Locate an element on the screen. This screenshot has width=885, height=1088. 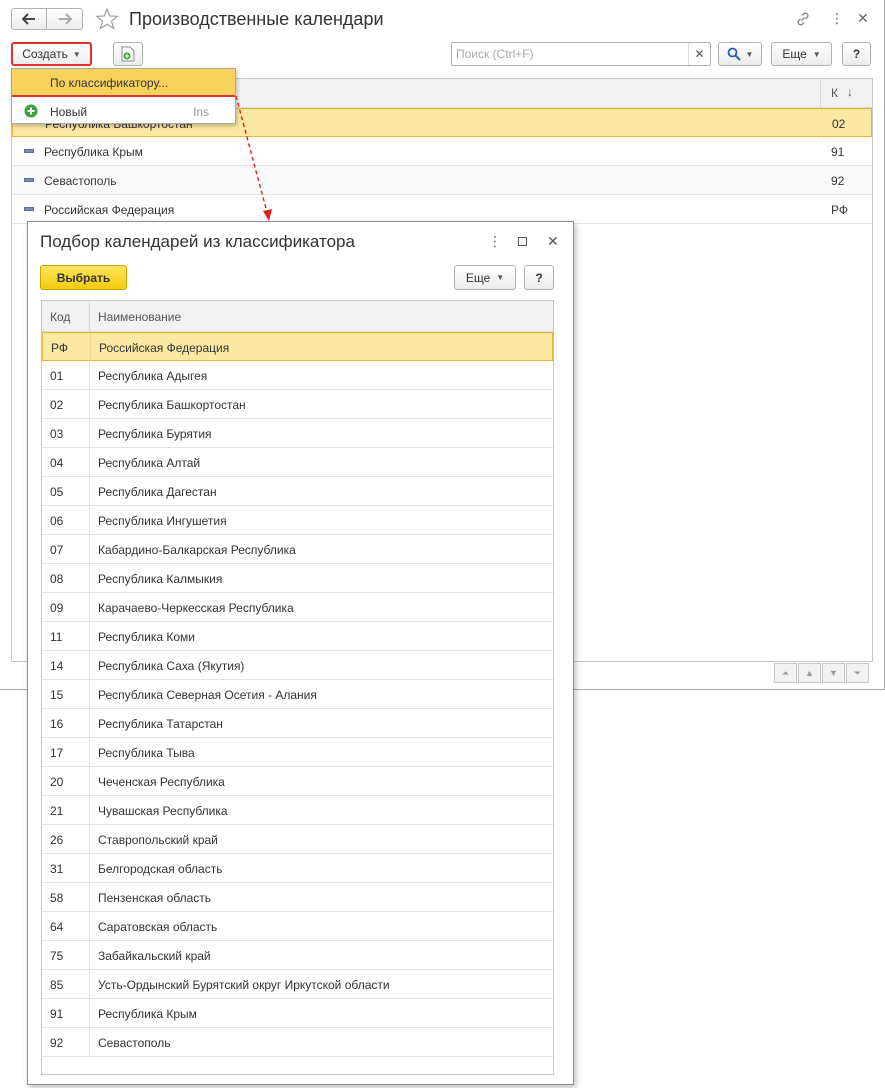
dialog-title: Подбор календарей из классификатора is located at coordinates (197, 241).